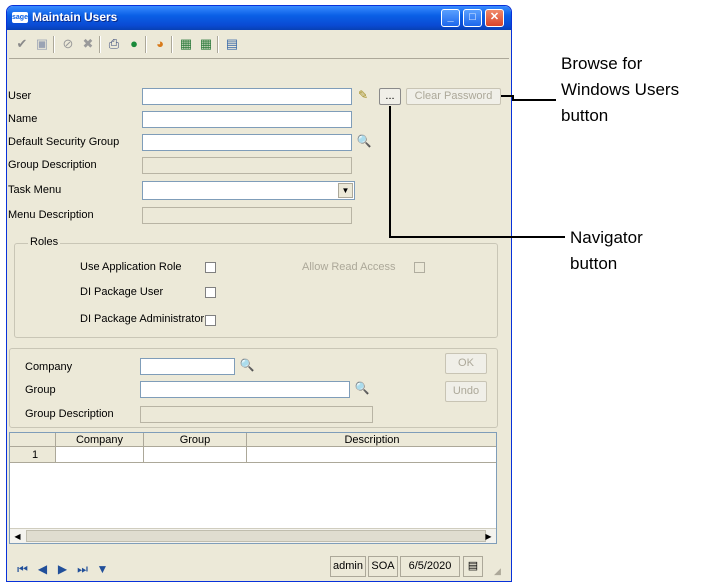 This screenshot has width=713, height=586. Describe the element at coordinates (371, 455) in the screenshot. I see `table-cell-description` at that location.